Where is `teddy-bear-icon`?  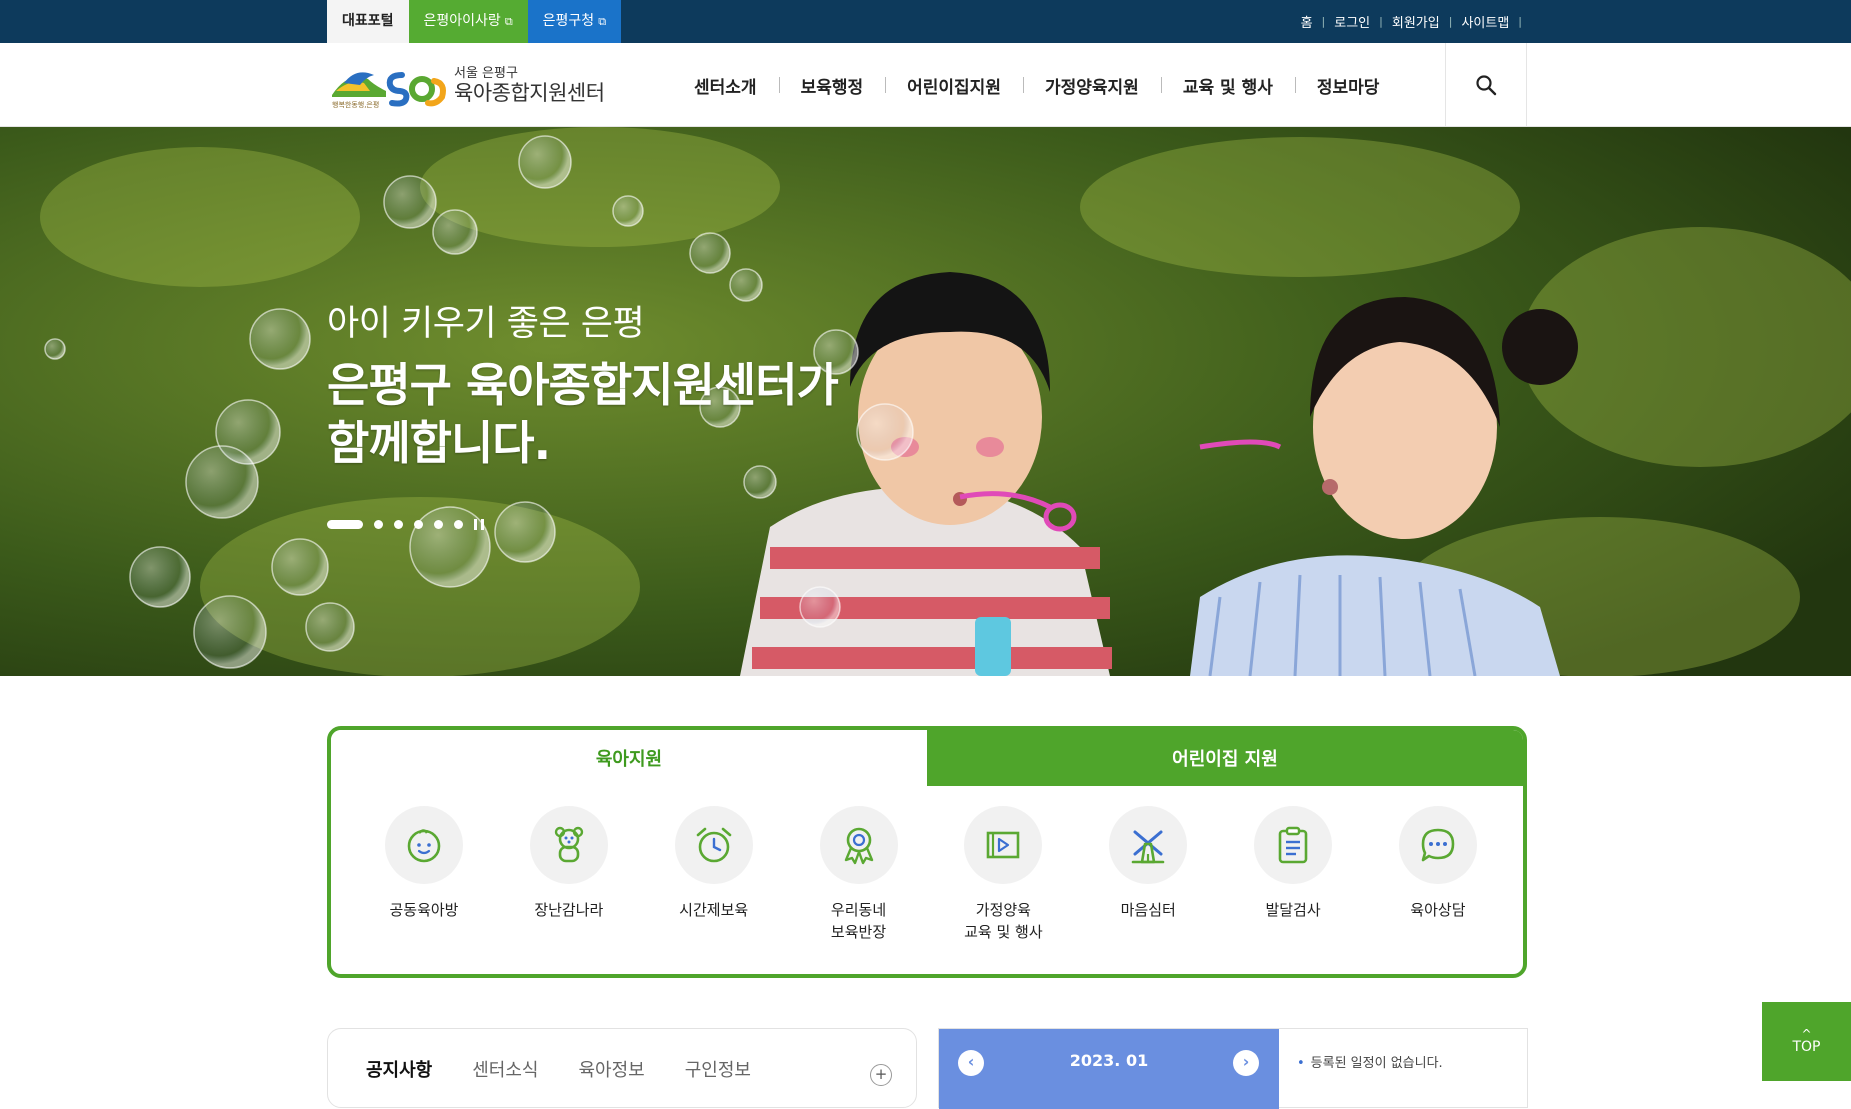 teddy-bear-icon is located at coordinates (569, 844).